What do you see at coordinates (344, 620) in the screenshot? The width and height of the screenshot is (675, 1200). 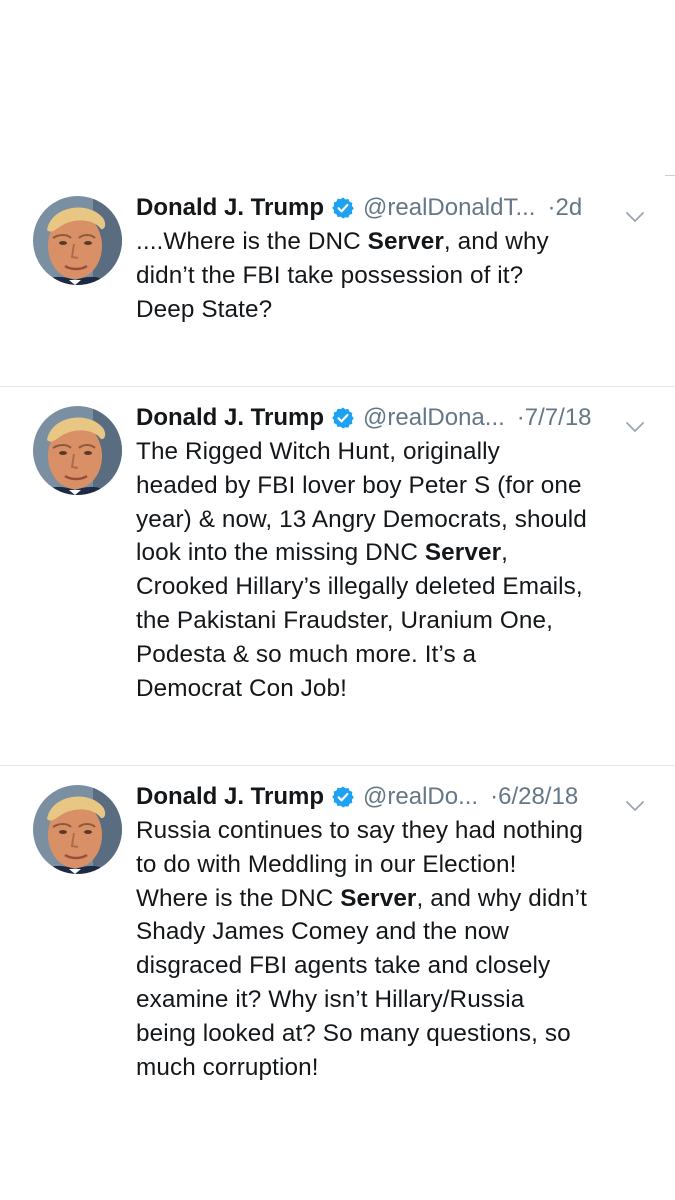 I see `tweet-text-segment: the Pakistani Fraudster, Uranium One,` at bounding box center [344, 620].